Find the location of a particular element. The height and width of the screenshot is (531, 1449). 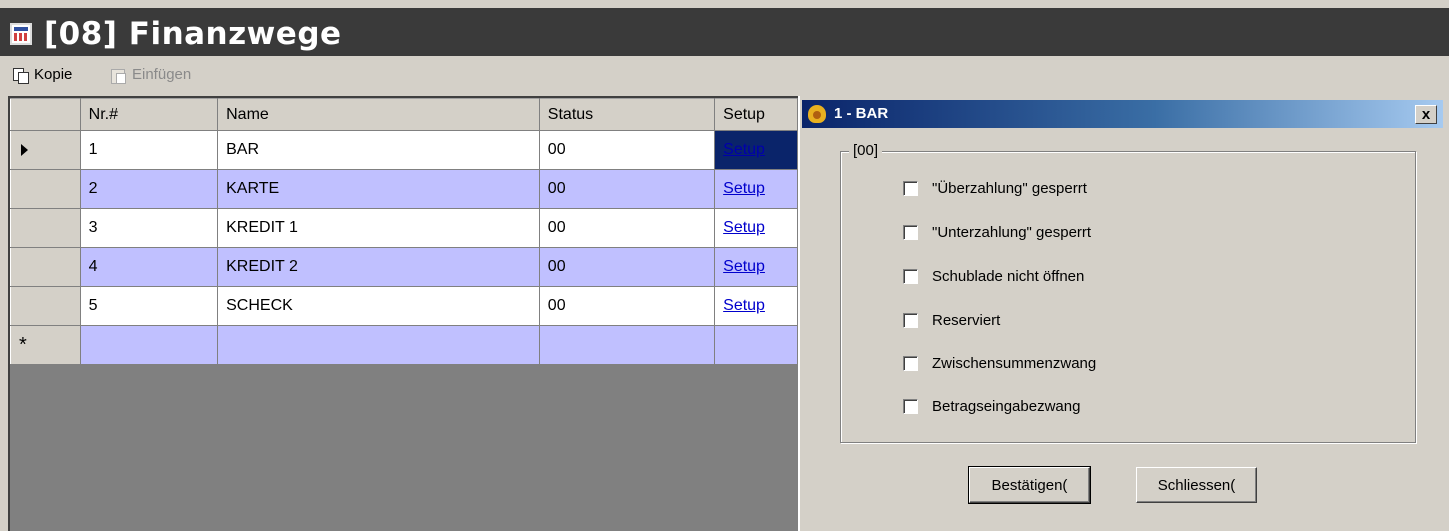

grid-header-row: Nr.# Name Status Setup is located at coordinates (404, 114).